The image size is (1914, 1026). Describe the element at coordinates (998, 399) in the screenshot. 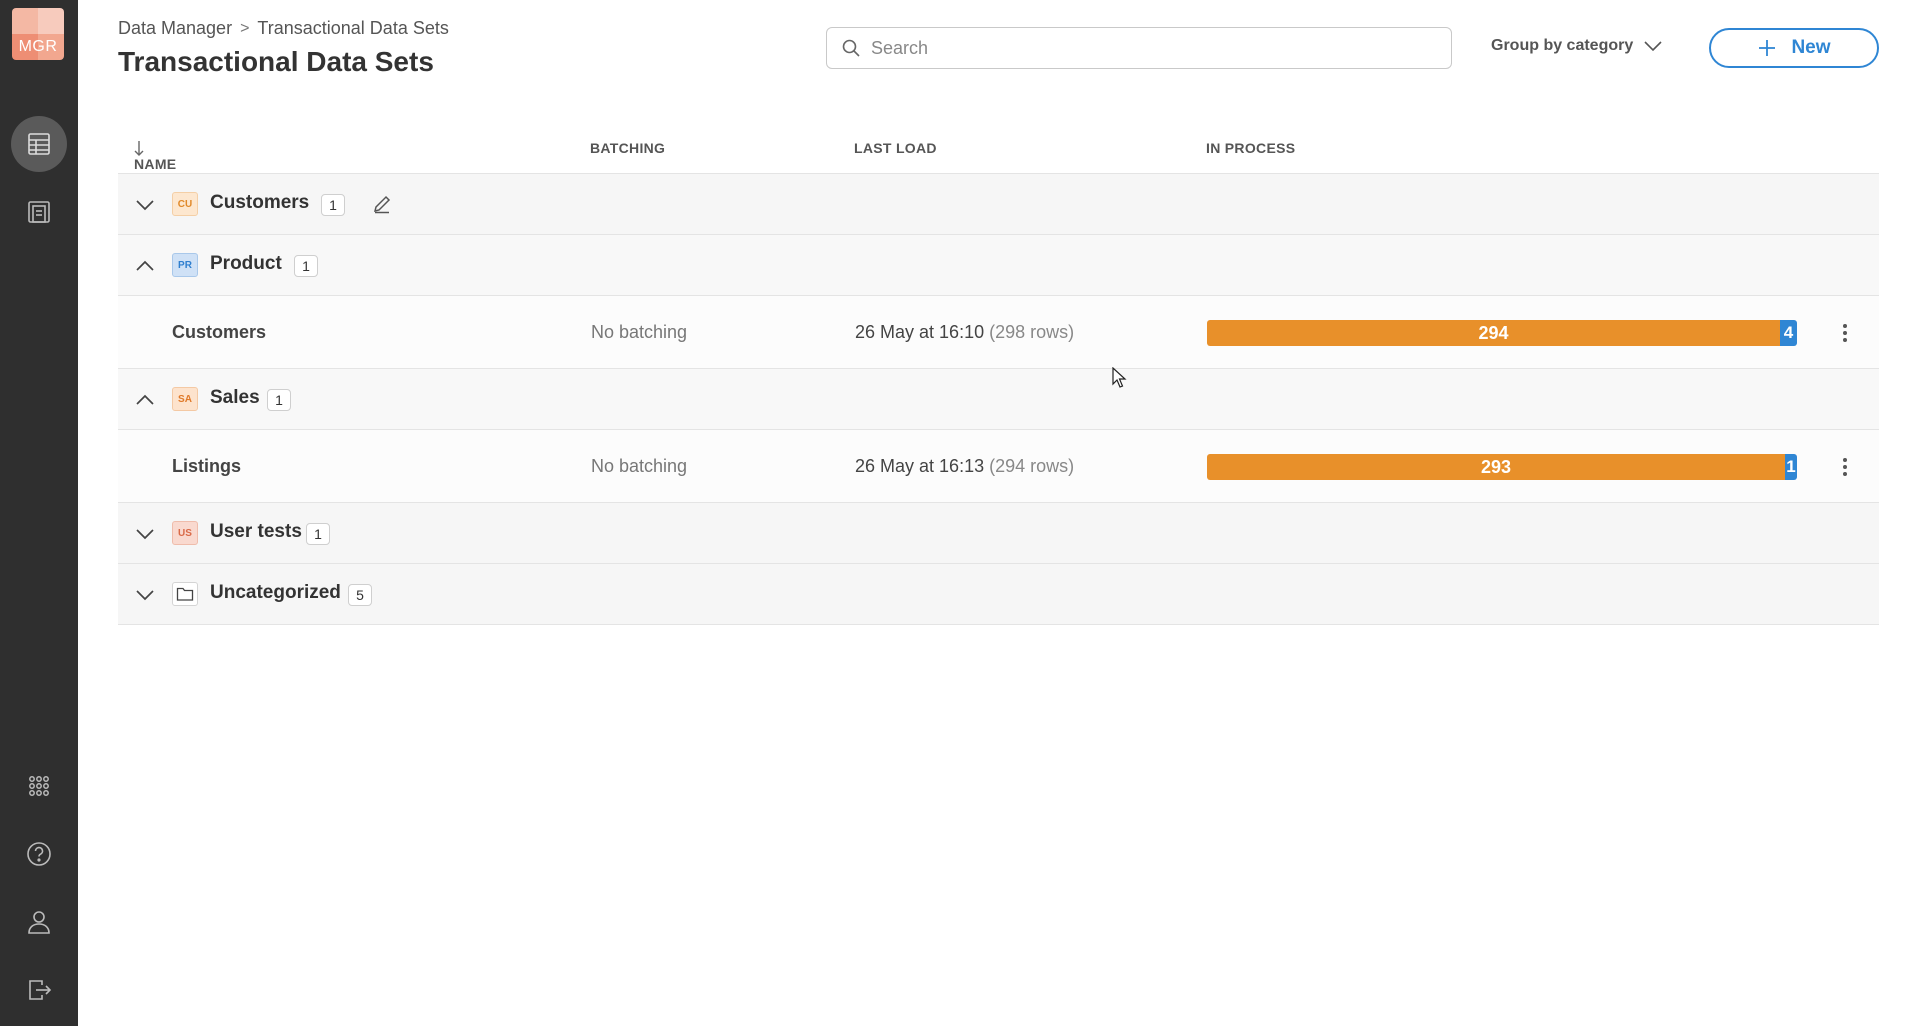

I see `category-row-sales: SA Sales 1` at that location.